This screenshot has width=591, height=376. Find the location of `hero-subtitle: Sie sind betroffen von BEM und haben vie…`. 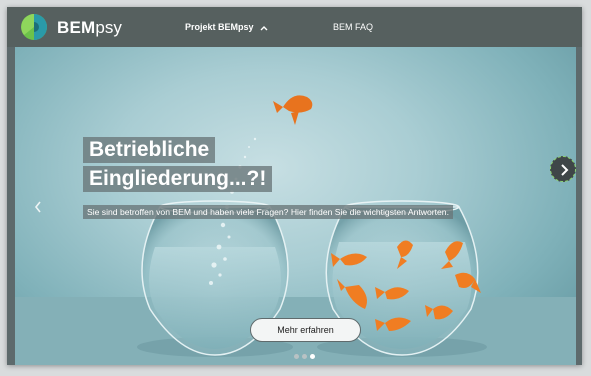

hero-subtitle: Sie sind betroffen von BEM und haben vie… is located at coordinates (268, 212).